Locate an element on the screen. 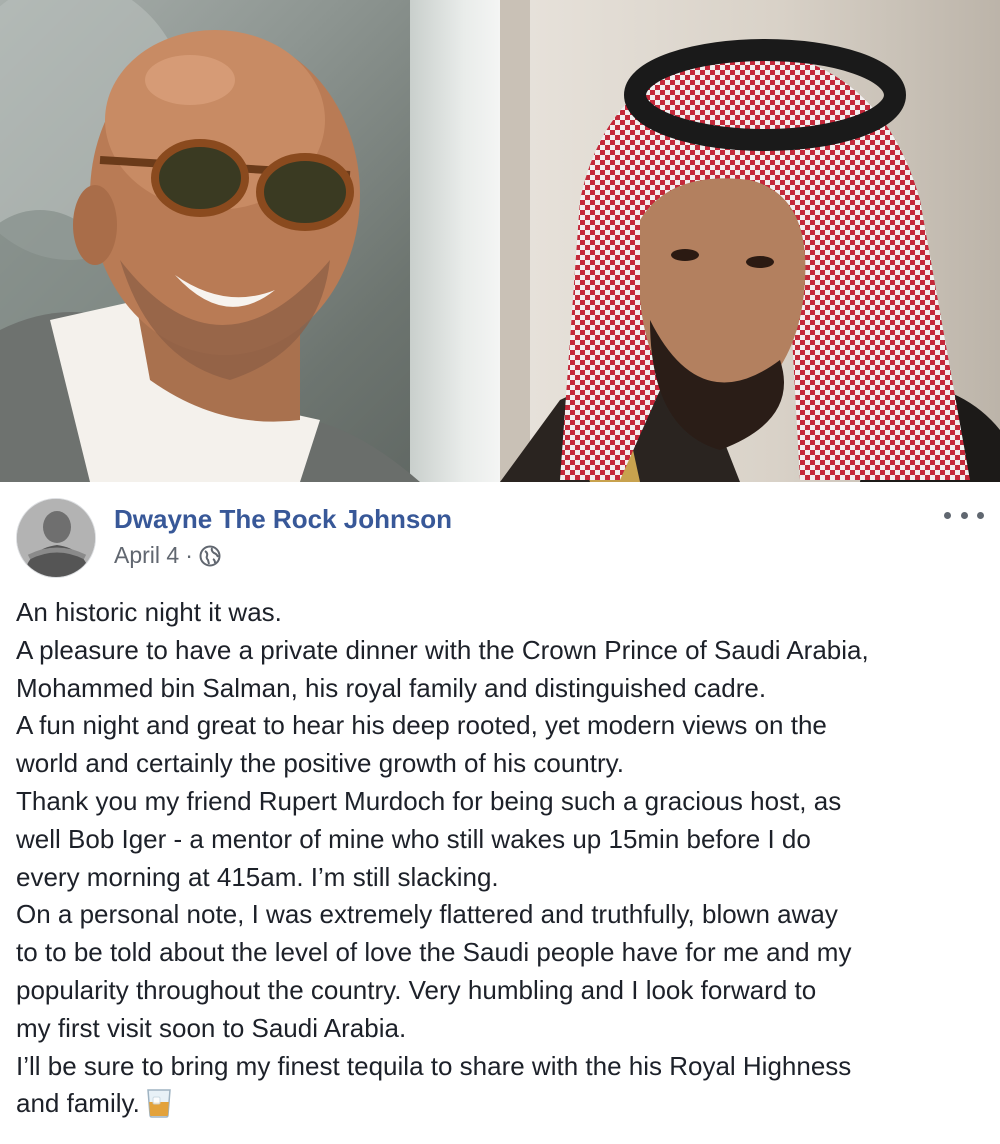 This screenshot has width=1000, height=1144. tumbler-glass-icon is located at coordinates (158, 1104).